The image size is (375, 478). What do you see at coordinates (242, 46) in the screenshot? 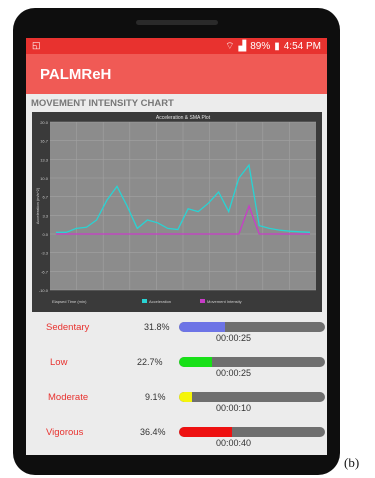
I see `signal-icon: ▟` at bounding box center [242, 46].